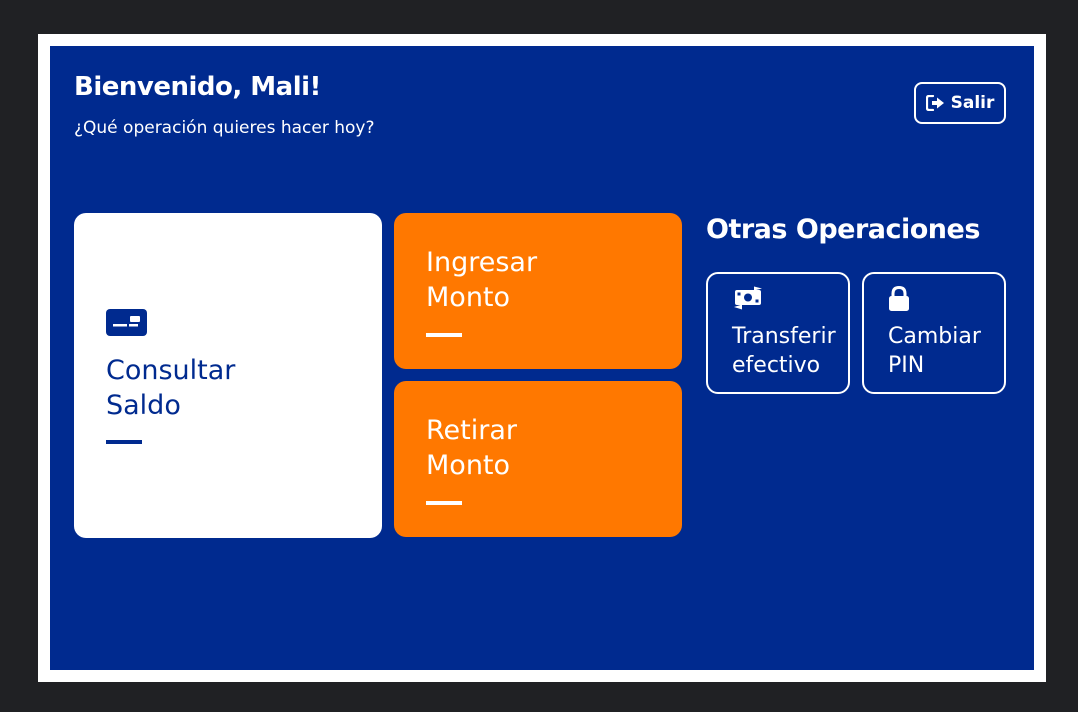  What do you see at coordinates (197, 87) in the screenshot?
I see `page-title: Bienvenido, Mali!` at bounding box center [197, 87].